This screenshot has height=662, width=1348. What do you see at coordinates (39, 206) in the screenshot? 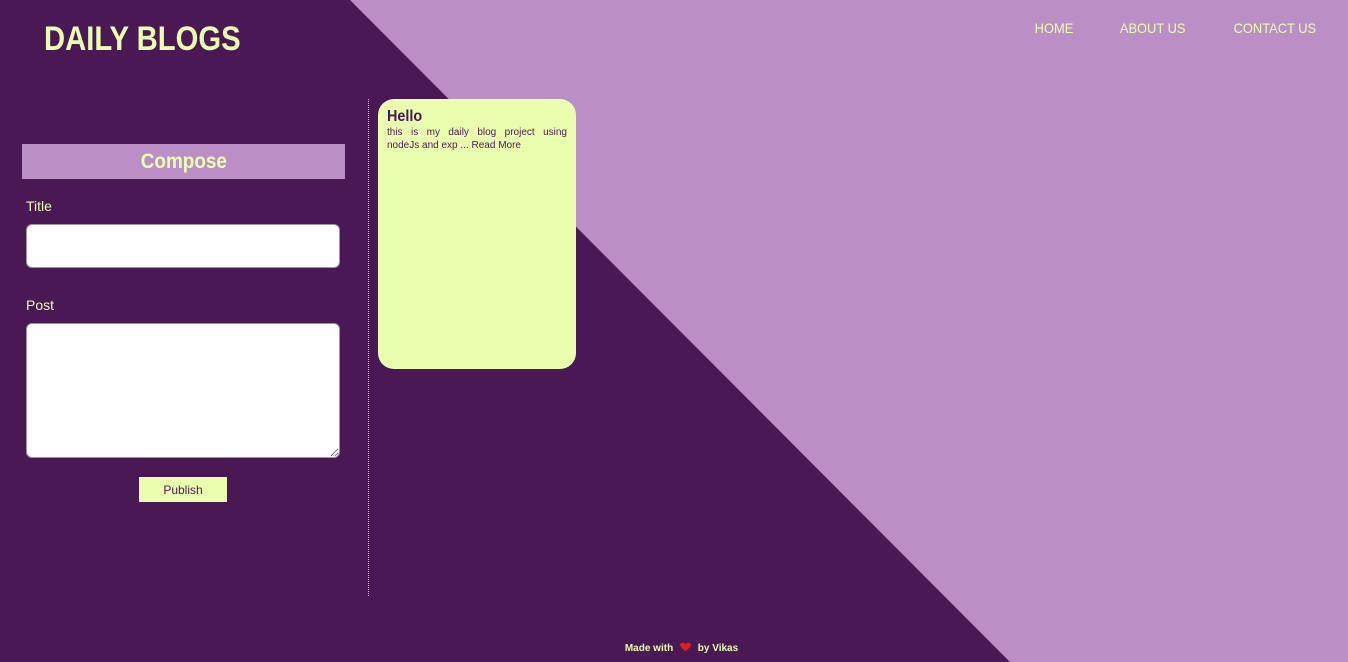
I see `title-label: Title` at bounding box center [39, 206].